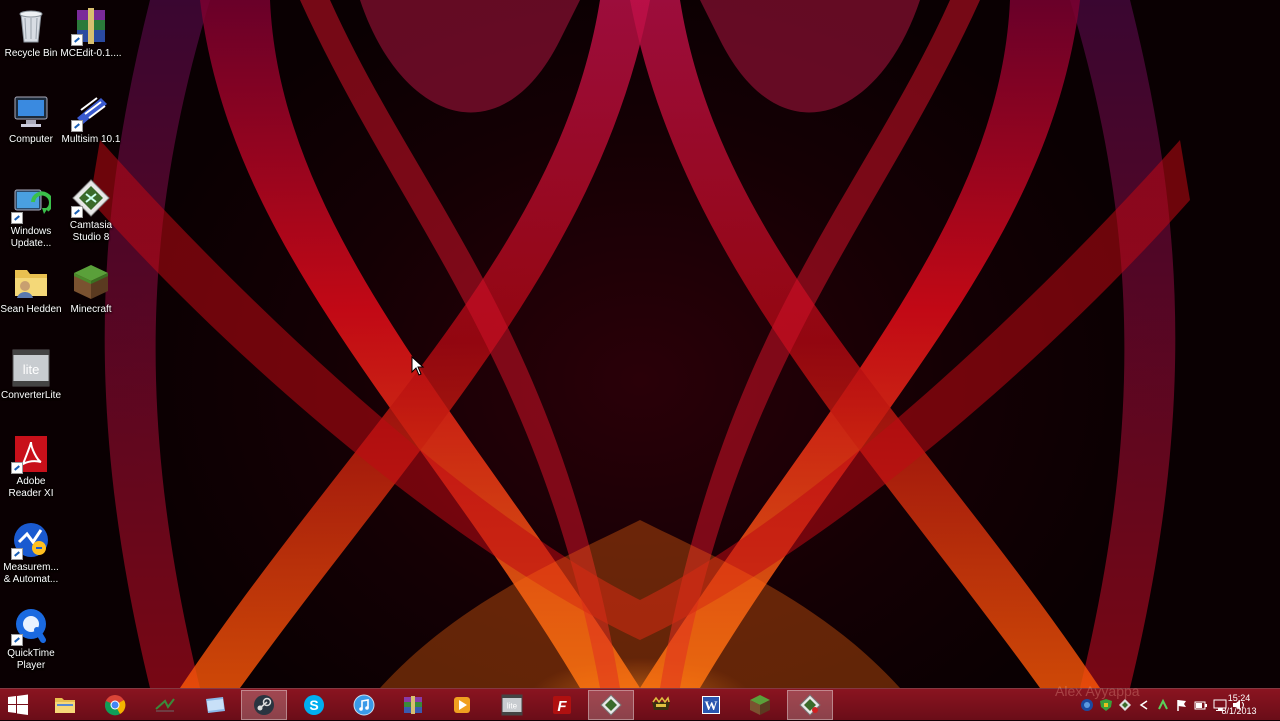 The width and height of the screenshot is (1280, 721). Describe the element at coordinates (91, 139) in the screenshot. I see `desktop-icon-label: Multisim 10.1` at that location.